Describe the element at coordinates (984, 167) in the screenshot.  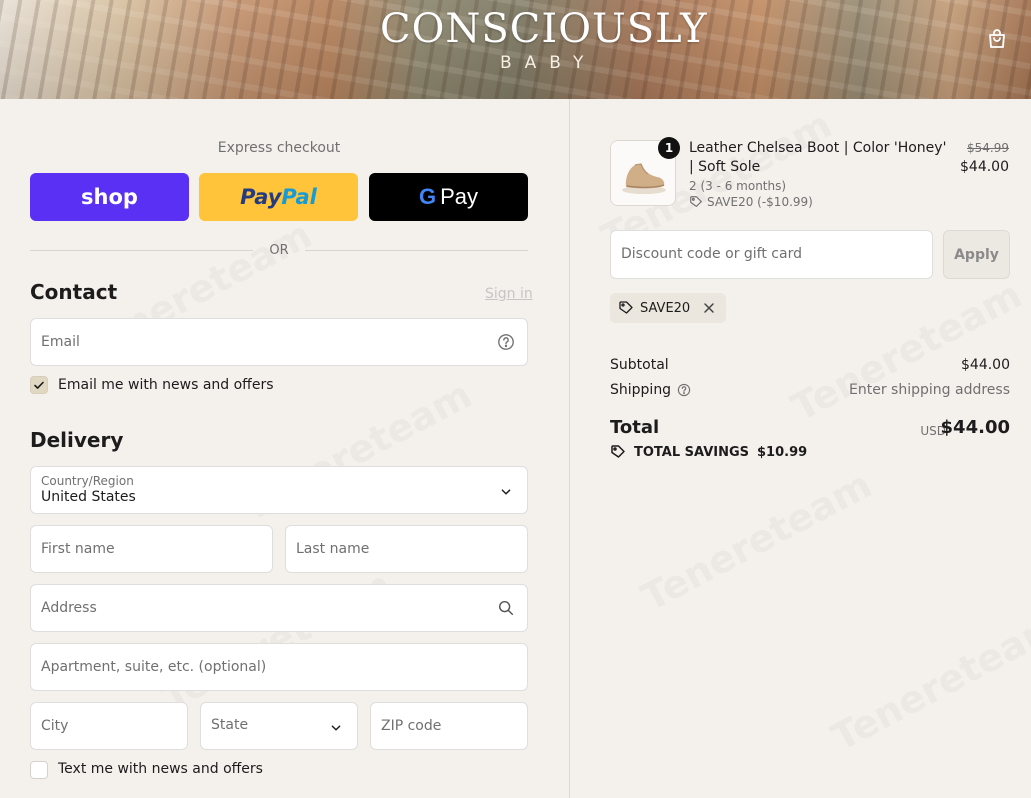
I see `current-price: $44.00` at that location.